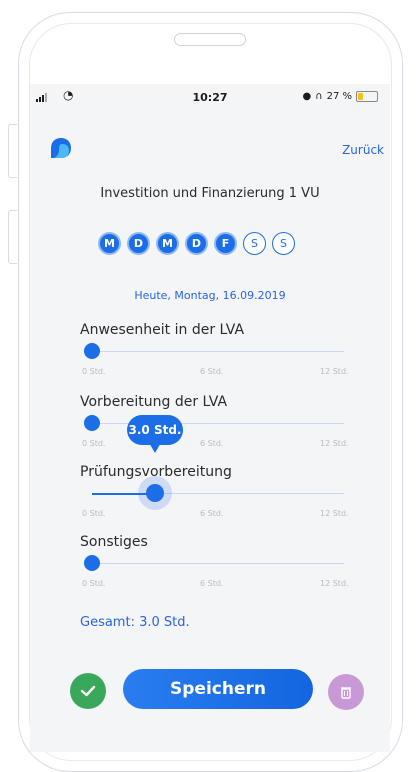 The height and width of the screenshot is (772, 419). What do you see at coordinates (109, 243) in the screenshot?
I see `weekday-0: M` at bounding box center [109, 243].